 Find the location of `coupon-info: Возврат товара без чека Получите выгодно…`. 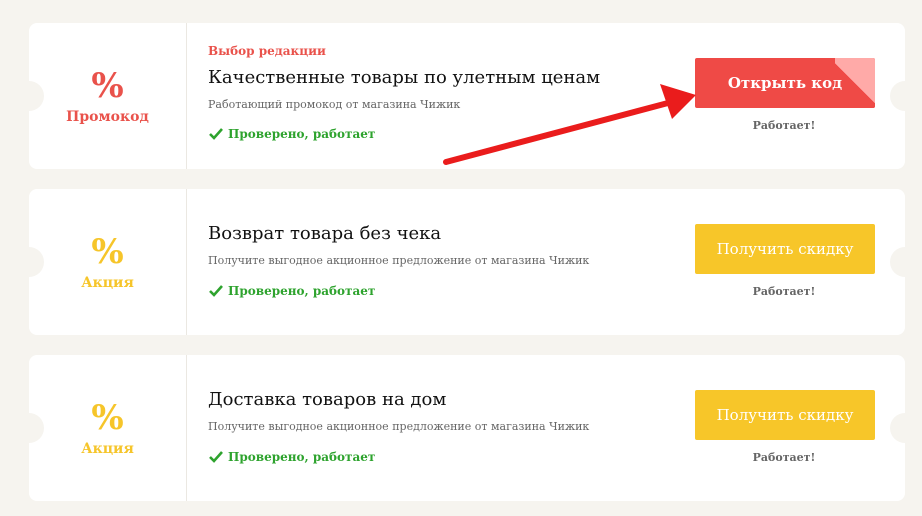

coupon-info: Возврат товара без чека Получите выгодно… is located at coordinates (438, 262).